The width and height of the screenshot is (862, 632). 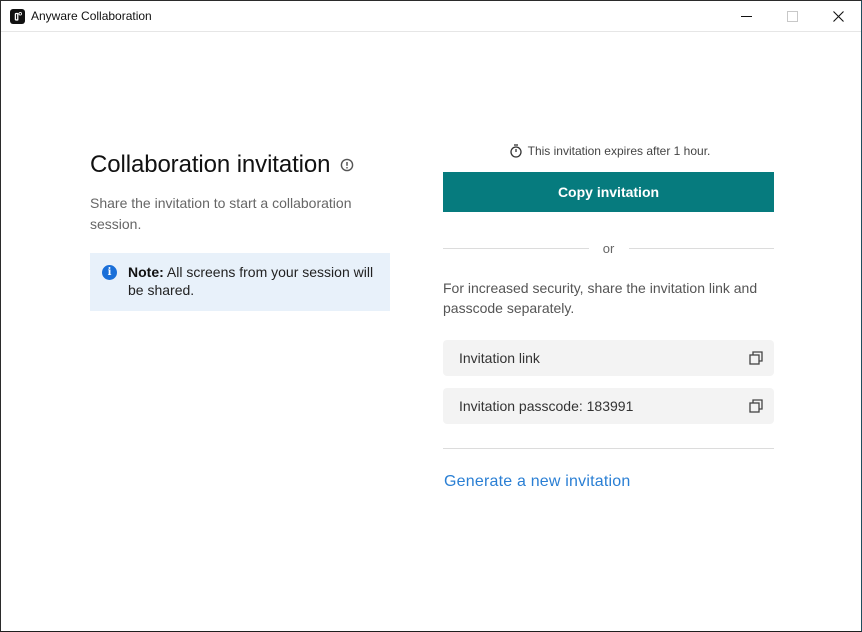 I want to click on expiry-text: This invitation expires after 1 hour., so click(x=619, y=151).